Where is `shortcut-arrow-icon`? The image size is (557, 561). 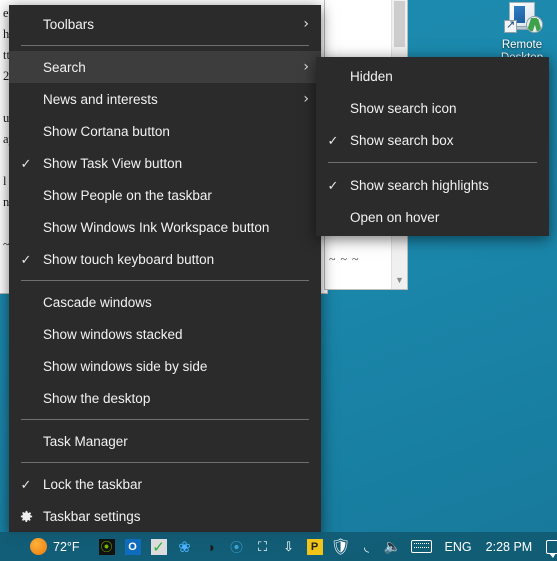
shortcut-arrow-icon is located at coordinates (510, 25).